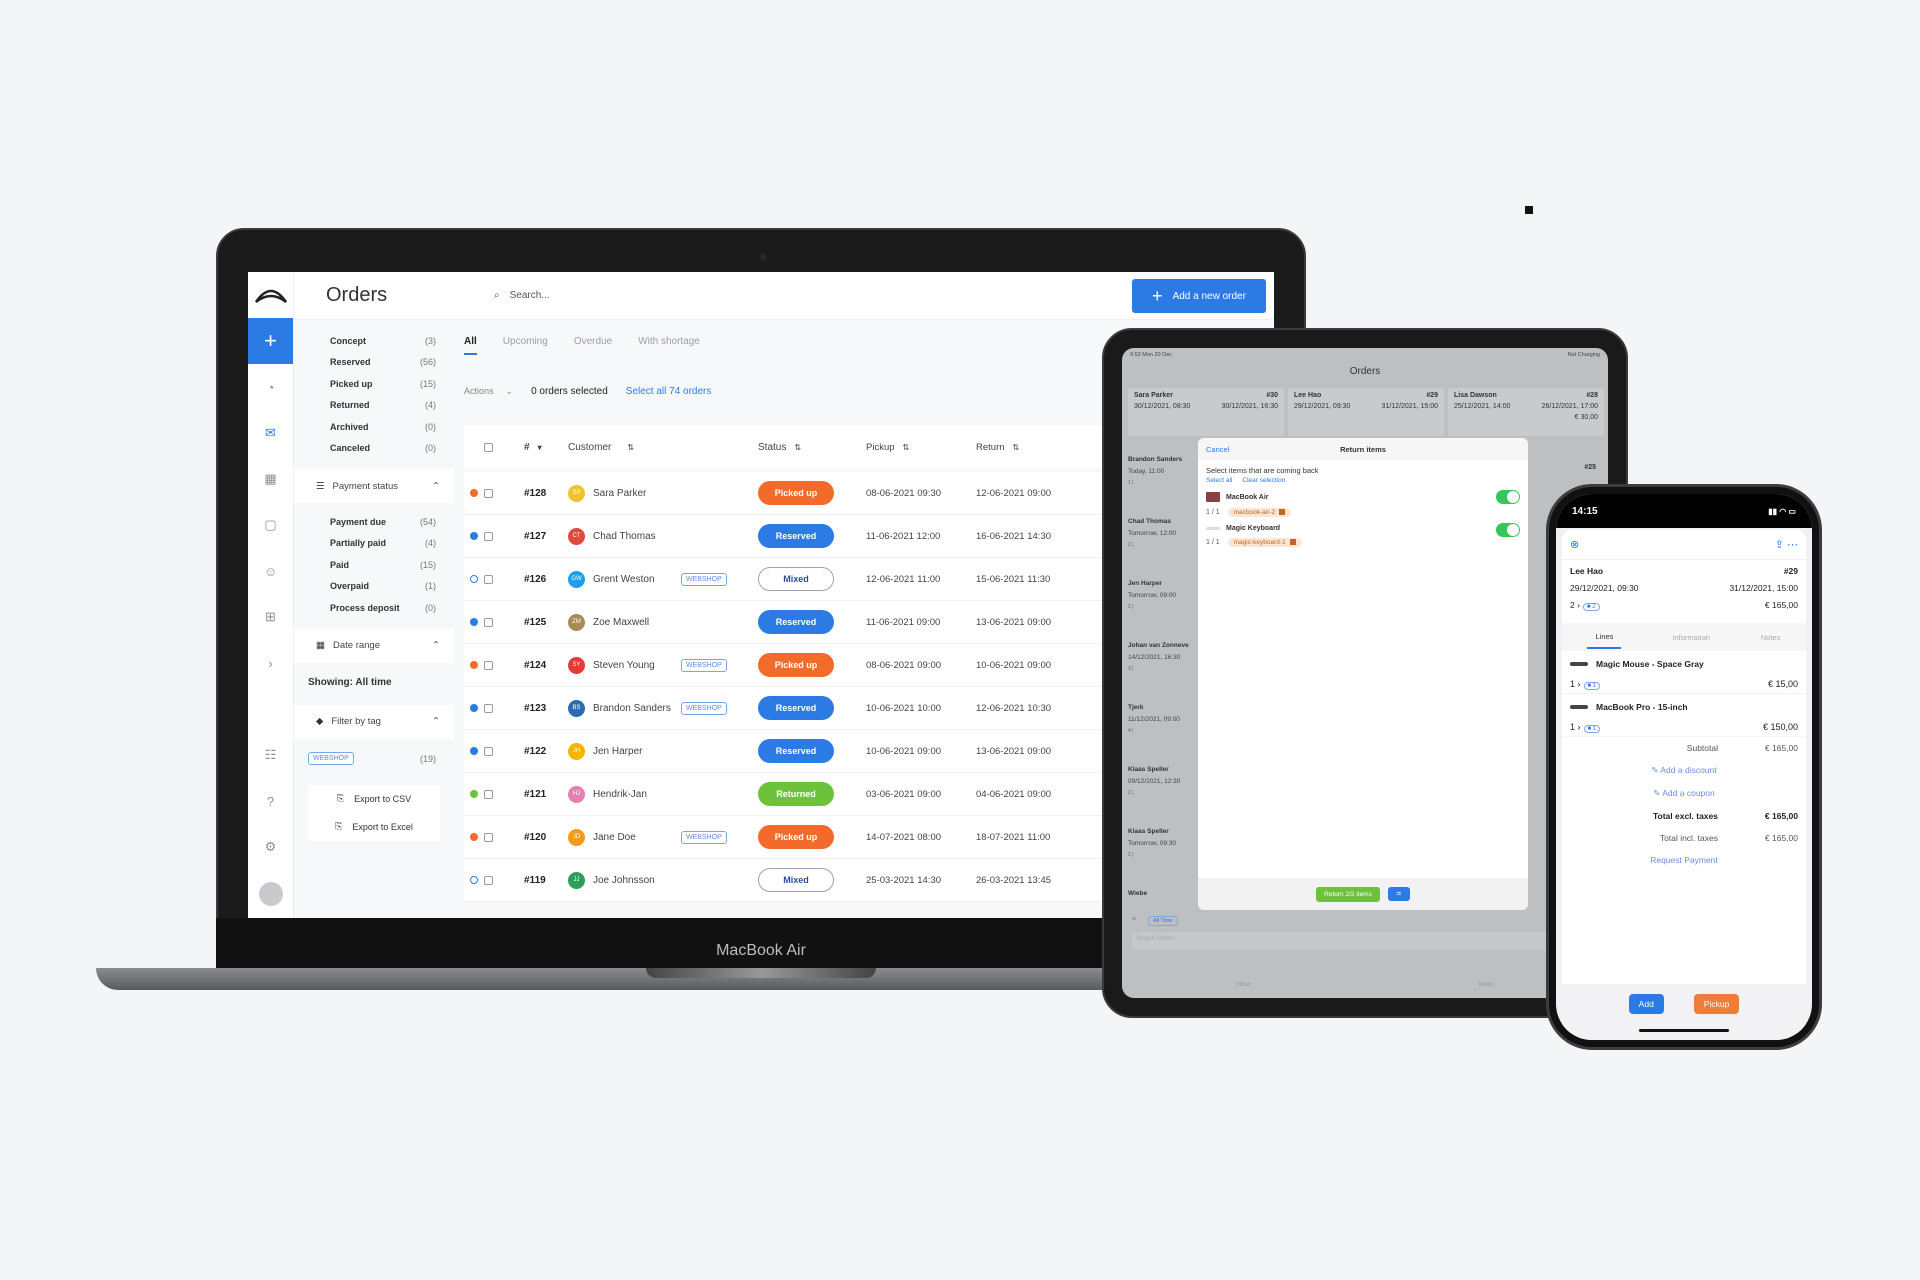 The image size is (1920, 1280). Describe the element at coordinates (1365, 941) in the screenshot. I see `tablet-search-input: Search Orders` at that location.